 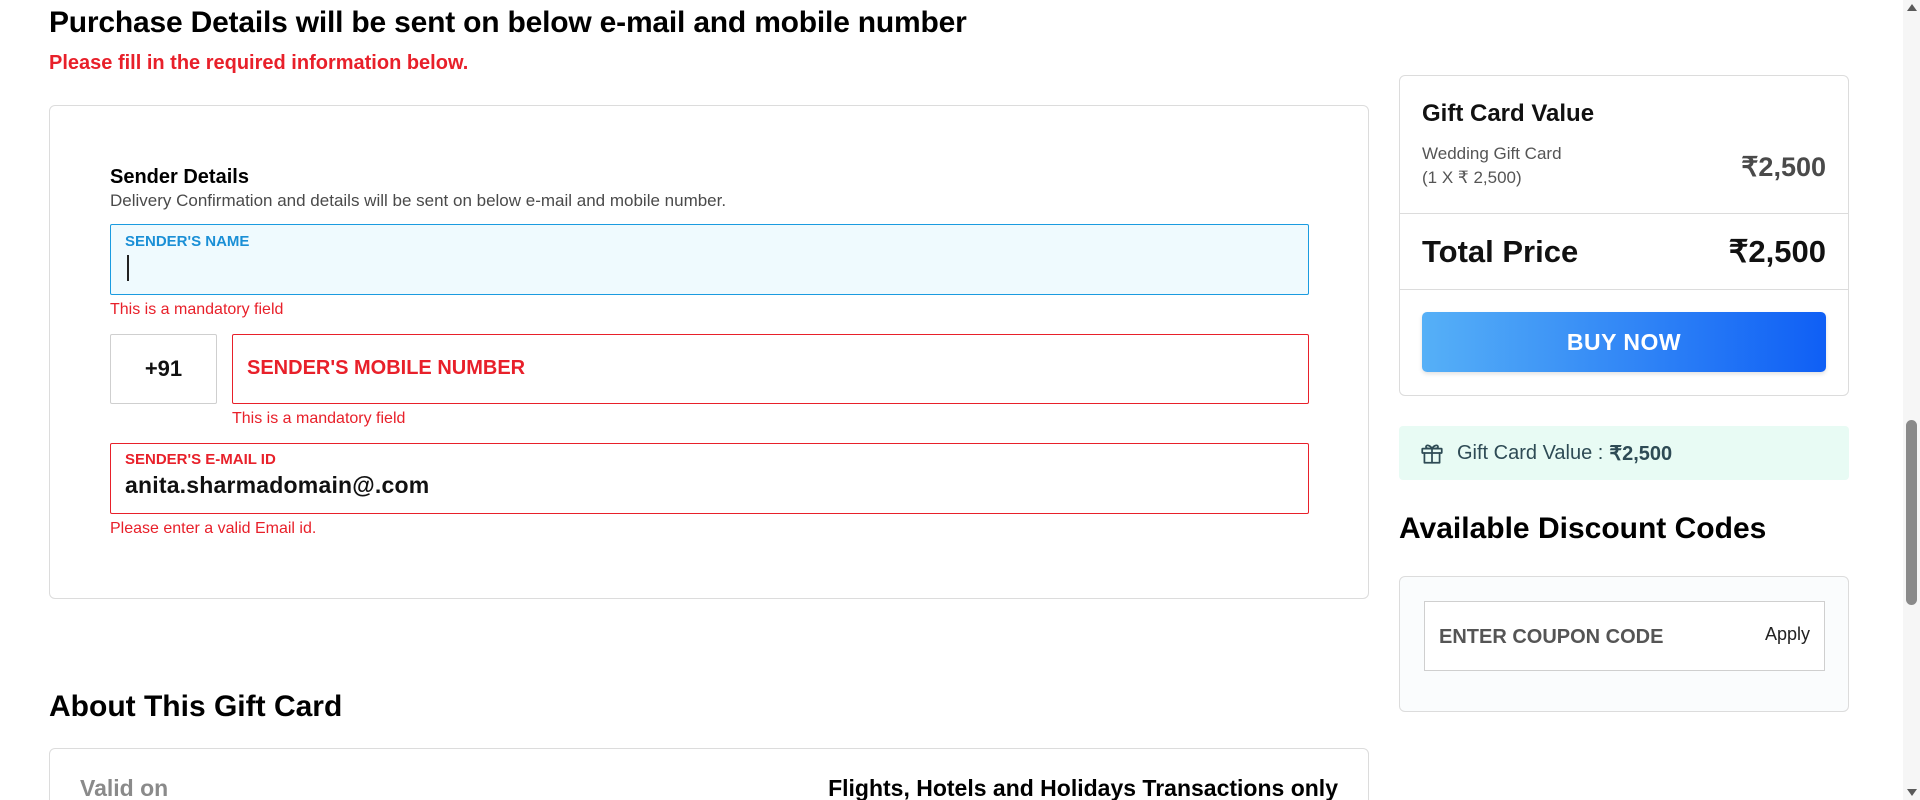 I want to click on coupon-code-input: ENTER COUPON CODE Apply, so click(x=1624, y=636).